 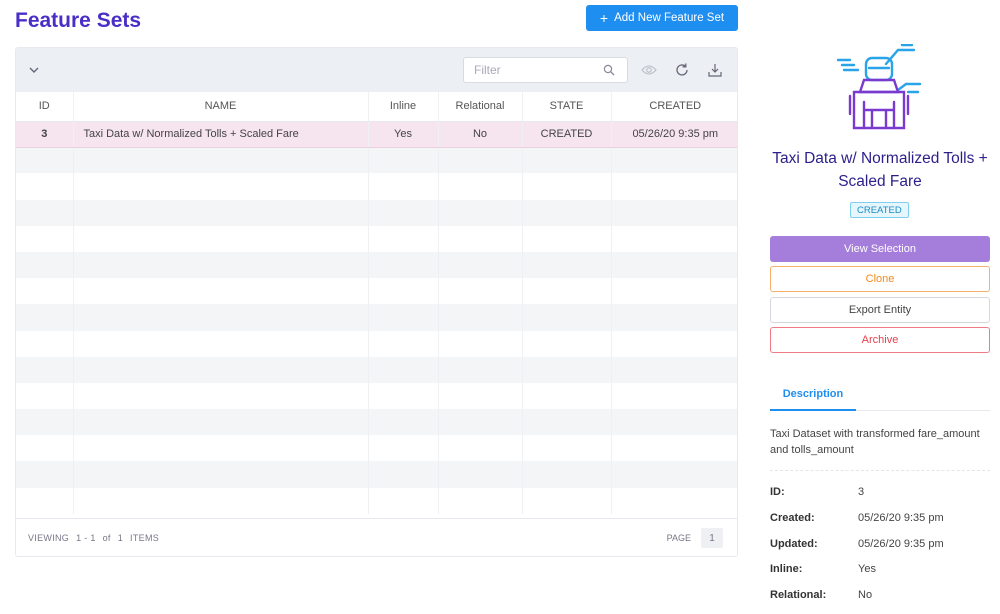 What do you see at coordinates (34, 70) in the screenshot?
I see `chevron-down-icon` at bounding box center [34, 70].